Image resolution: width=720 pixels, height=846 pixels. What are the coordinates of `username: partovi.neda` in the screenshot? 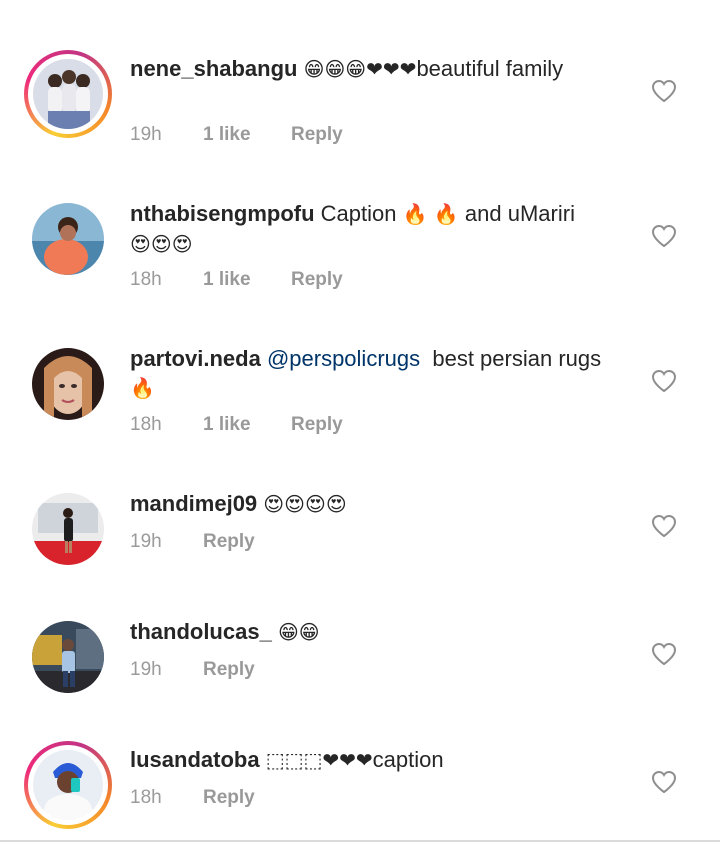 It's located at (195, 358).